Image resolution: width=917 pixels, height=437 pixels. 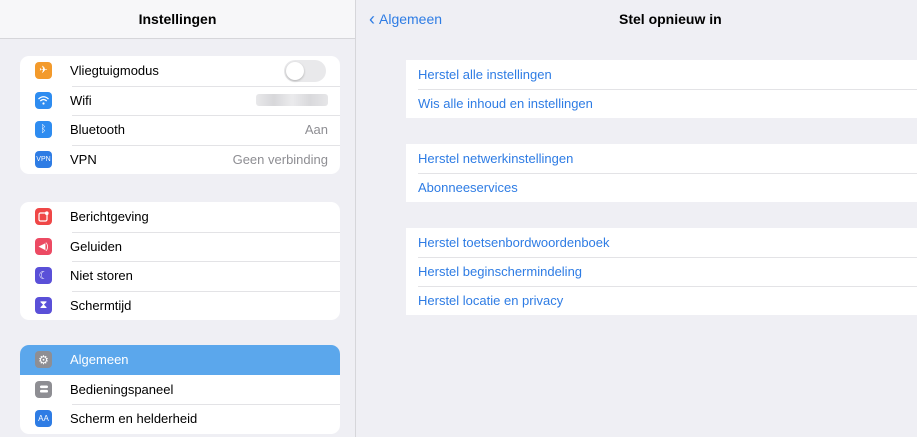 I want to click on navigation-bar: ‹ Algemeen Stel opnieuw in, so click(x=637, y=19).